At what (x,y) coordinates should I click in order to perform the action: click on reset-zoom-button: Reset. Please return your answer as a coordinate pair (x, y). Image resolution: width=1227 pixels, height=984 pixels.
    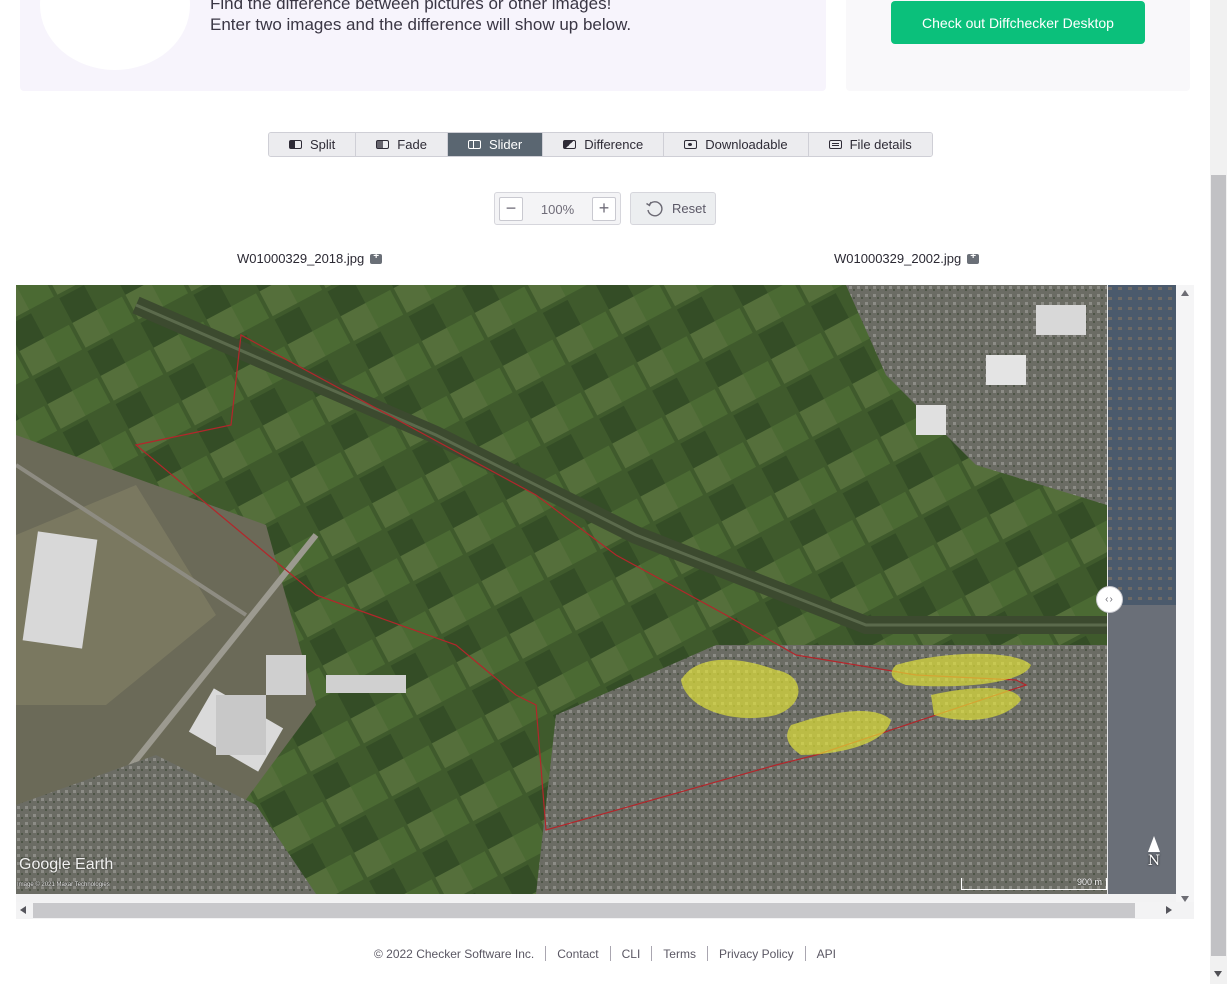
    Looking at the image, I should click on (673, 208).